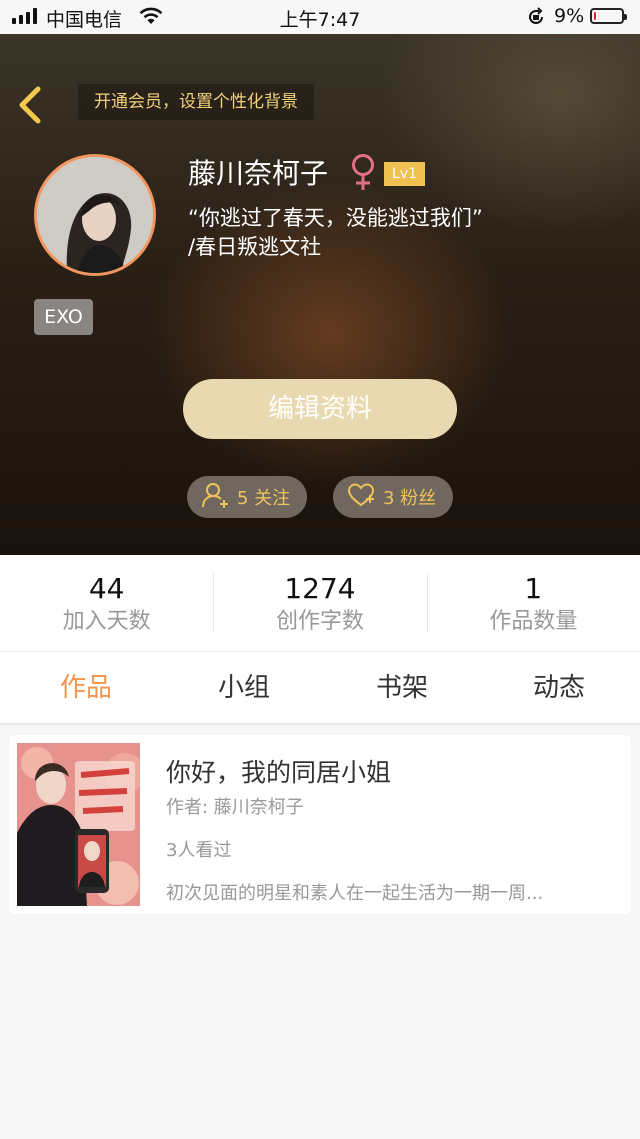 Image resolution: width=640 pixels, height=1139 pixels. I want to click on work-title: 你好，我的同居小姐, so click(278, 771).